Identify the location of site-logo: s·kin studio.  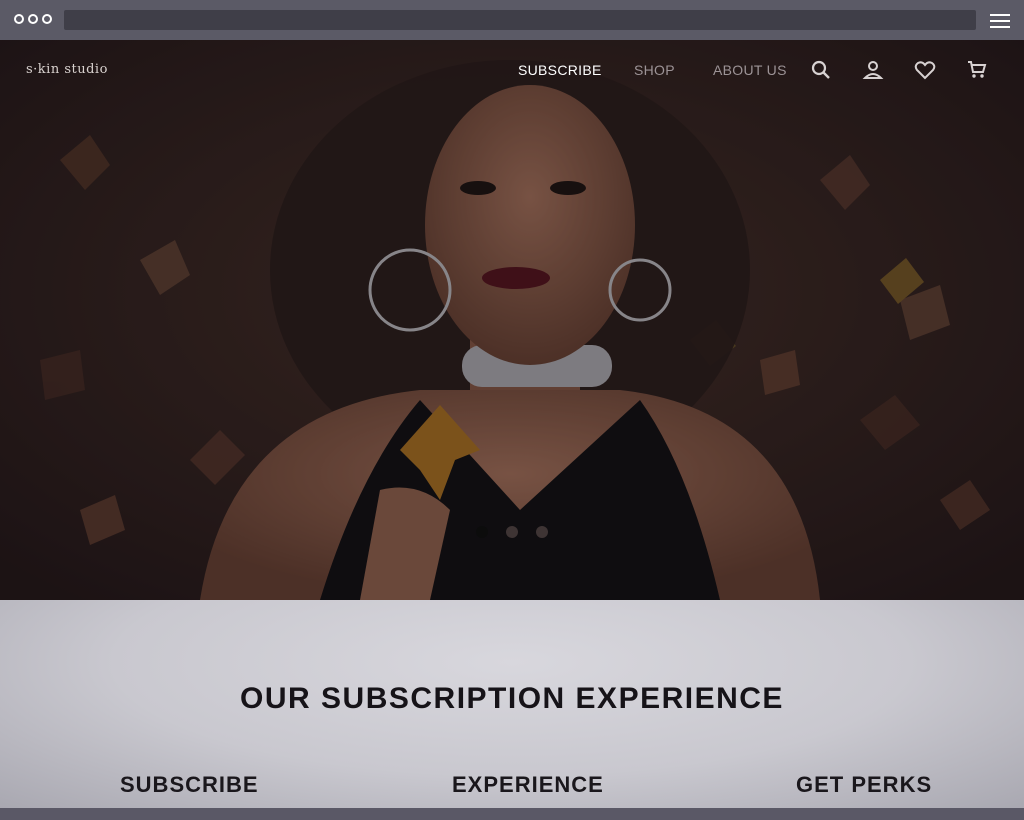
(67, 69).